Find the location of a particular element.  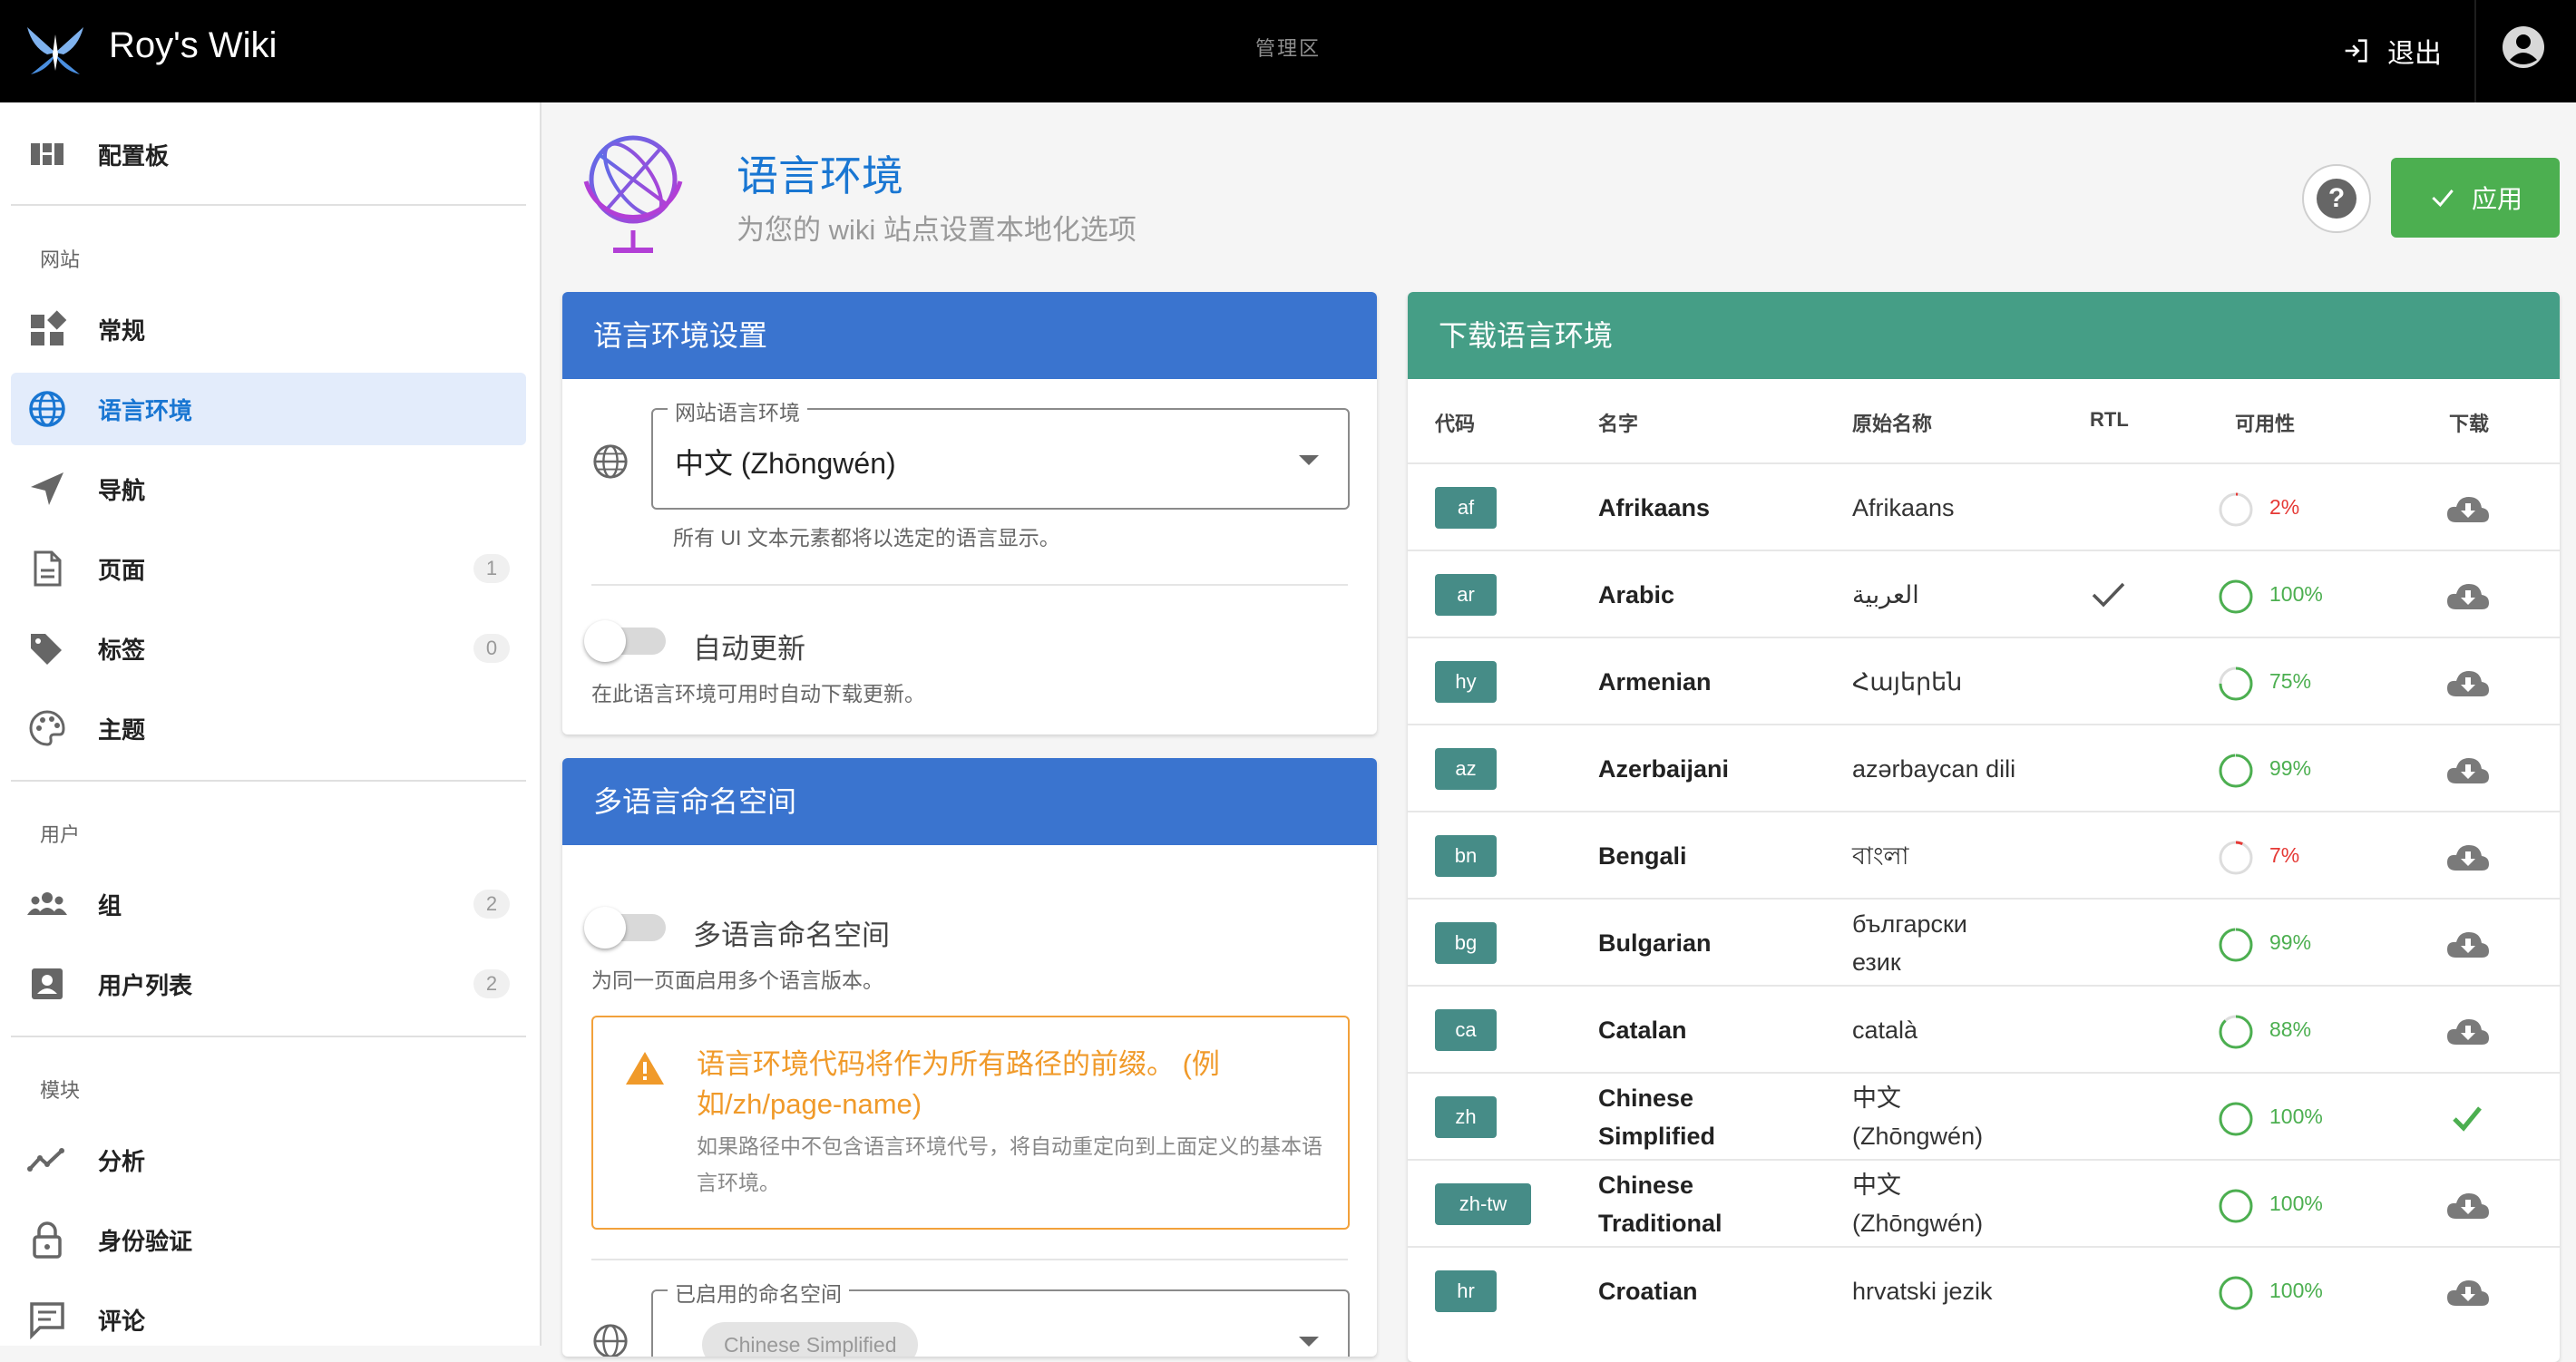

apply-button: 应用 is located at coordinates (2475, 198).